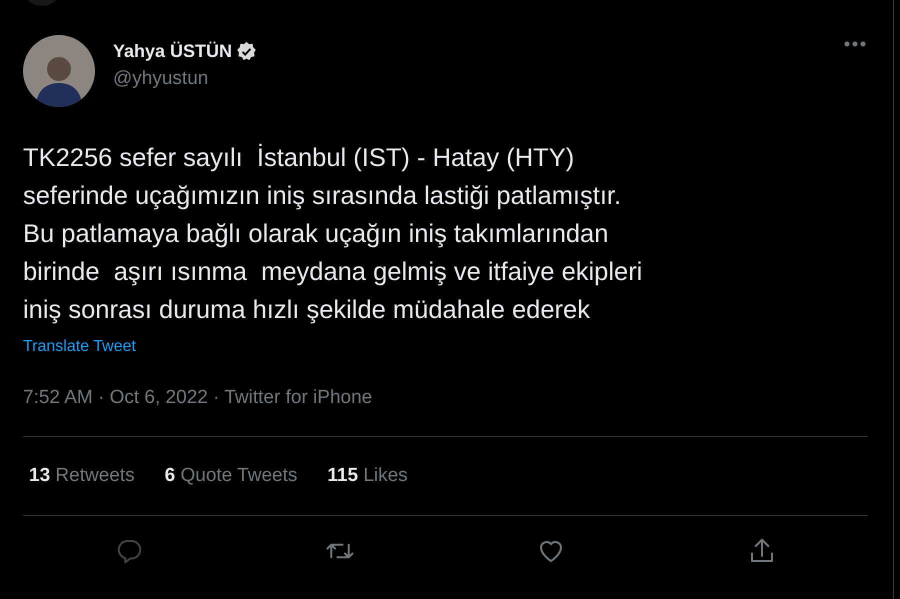 This screenshot has height=599, width=900. What do you see at coordinates (855, 44) in the screenshot?
I see `more-icon` at bounding box center [855, 44].